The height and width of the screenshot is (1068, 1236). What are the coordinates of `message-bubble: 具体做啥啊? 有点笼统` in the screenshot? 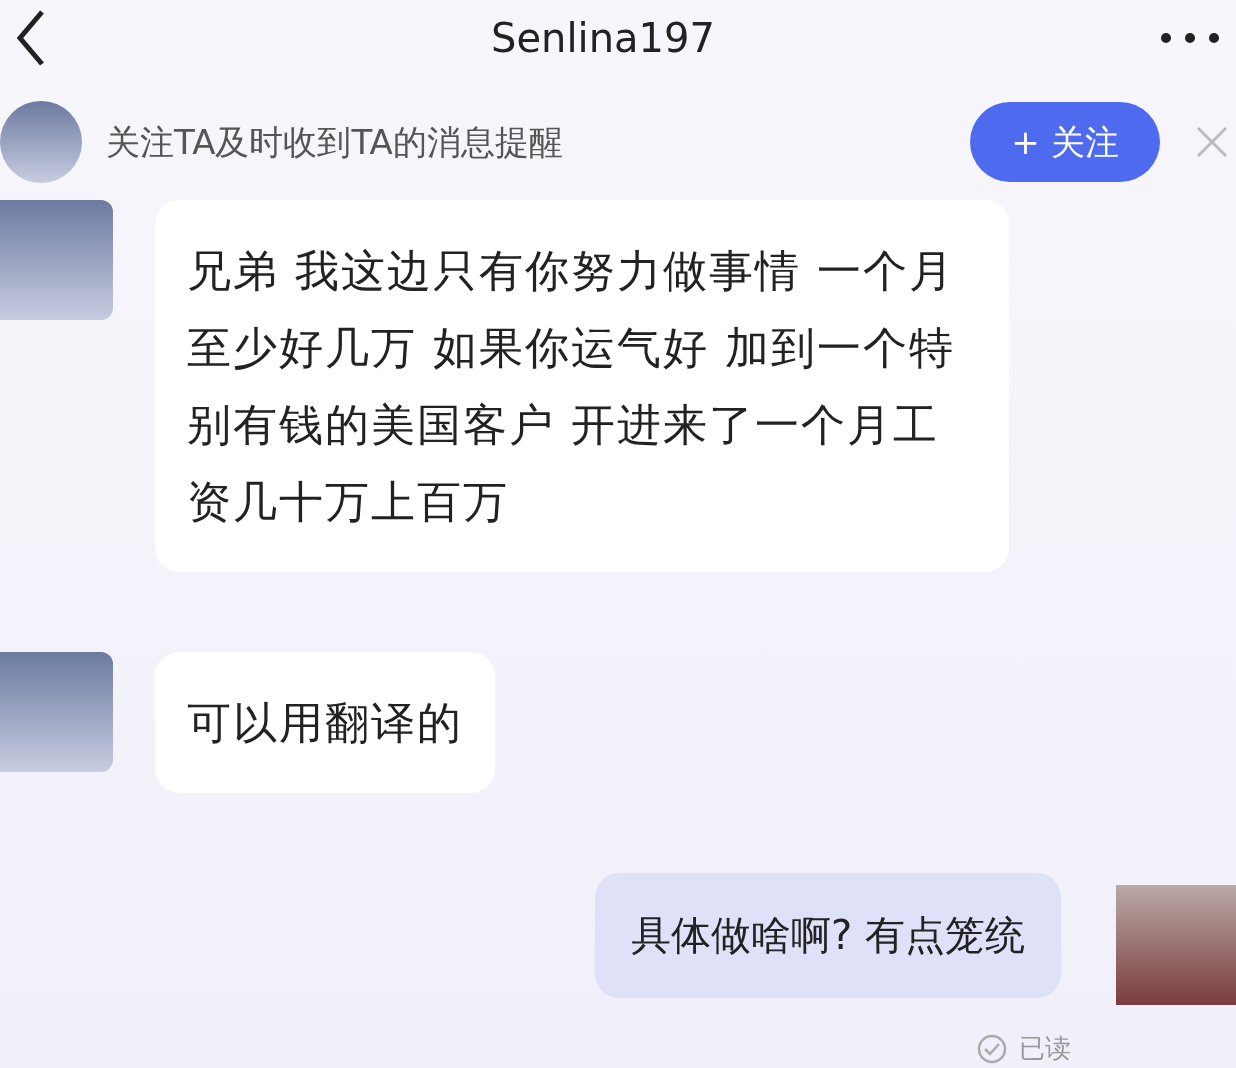 It's located at (828, 935).